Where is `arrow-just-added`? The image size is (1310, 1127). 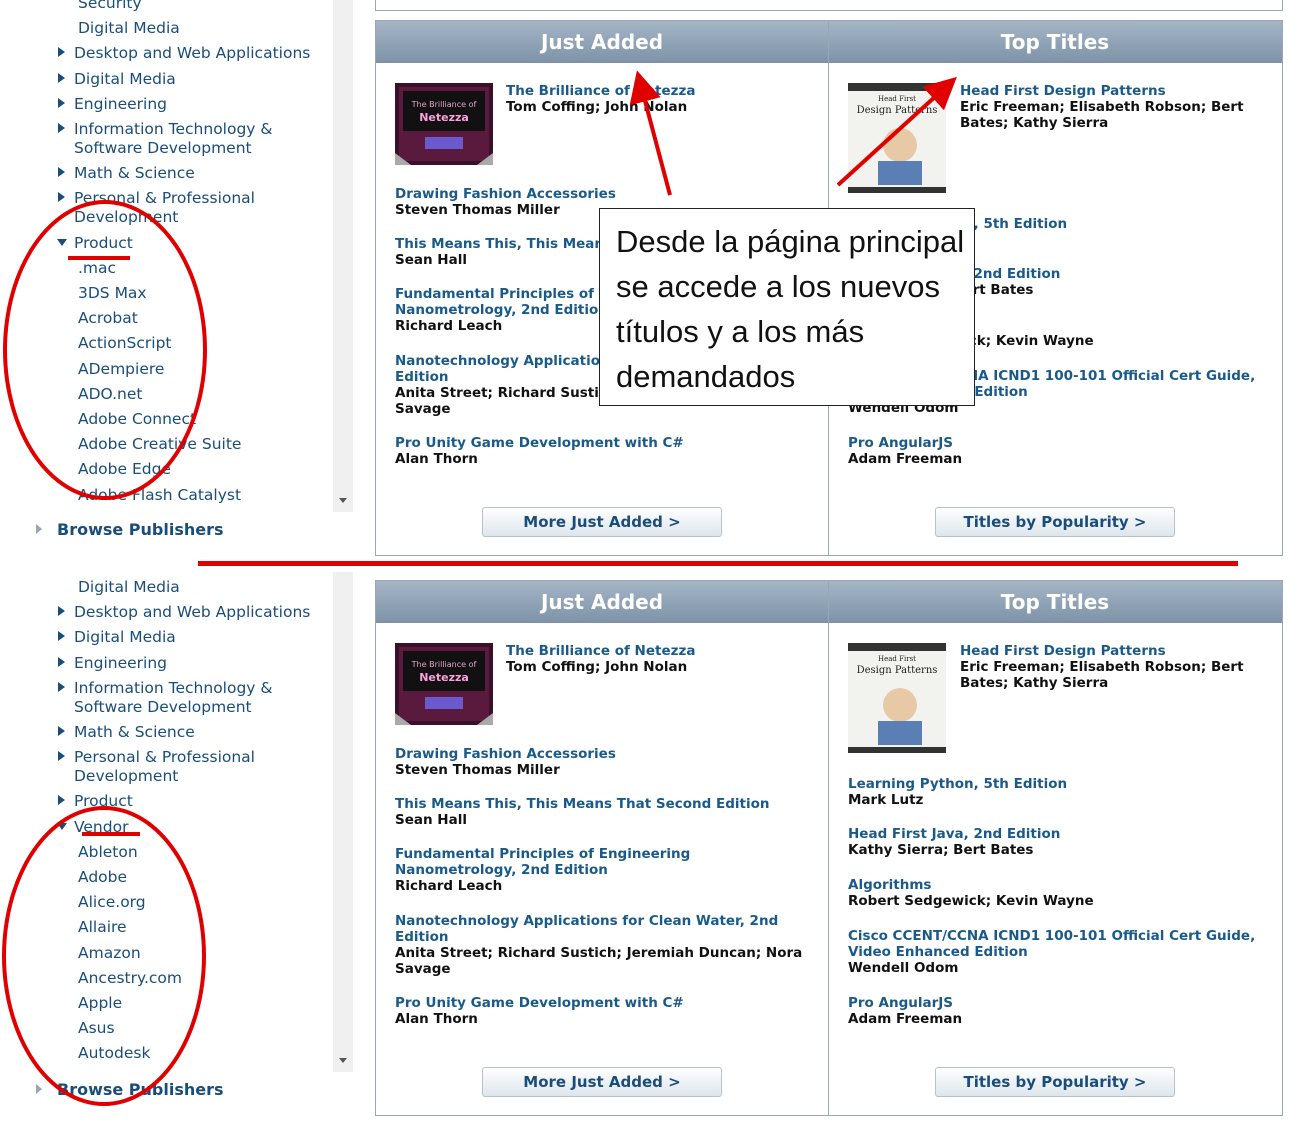
arrow-just-added is located at coordinates (650, 133).